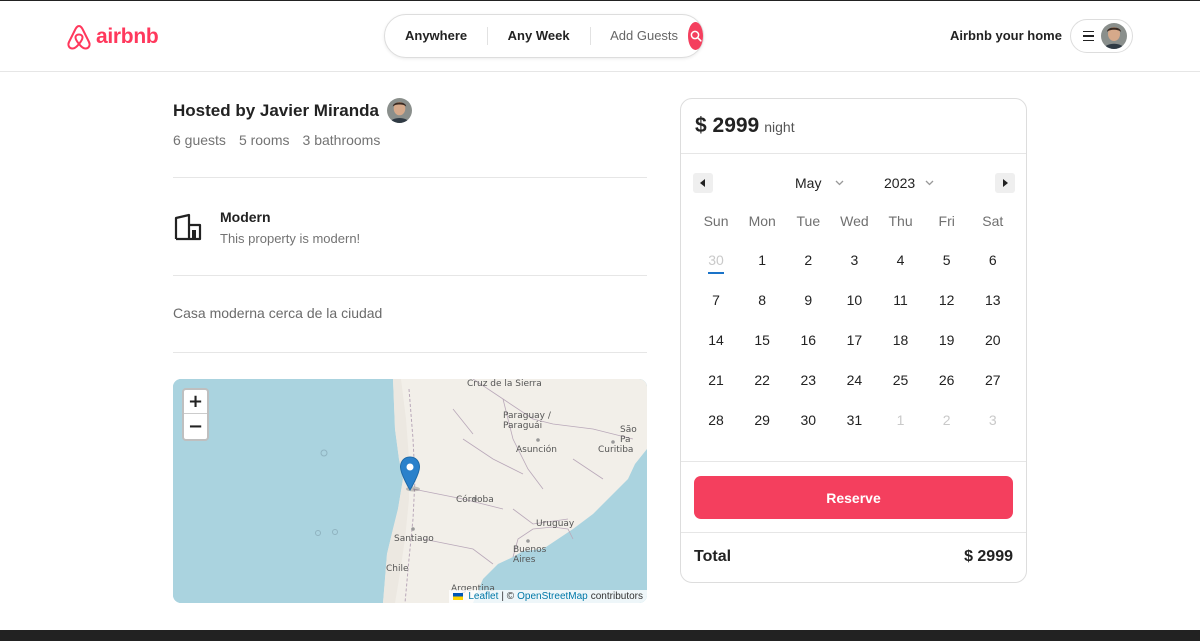  I want to click on weekday-label: Sun, so click(716, 221).